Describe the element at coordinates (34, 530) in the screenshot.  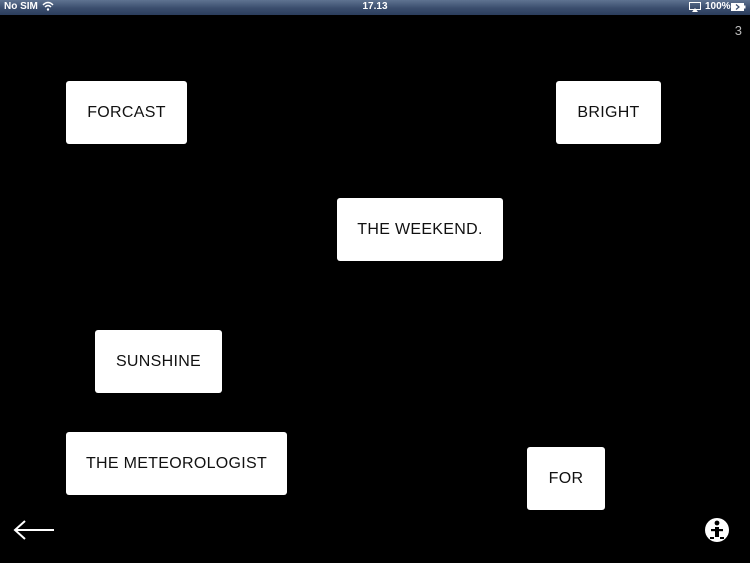
I see `back-arrow-icon` at that location.